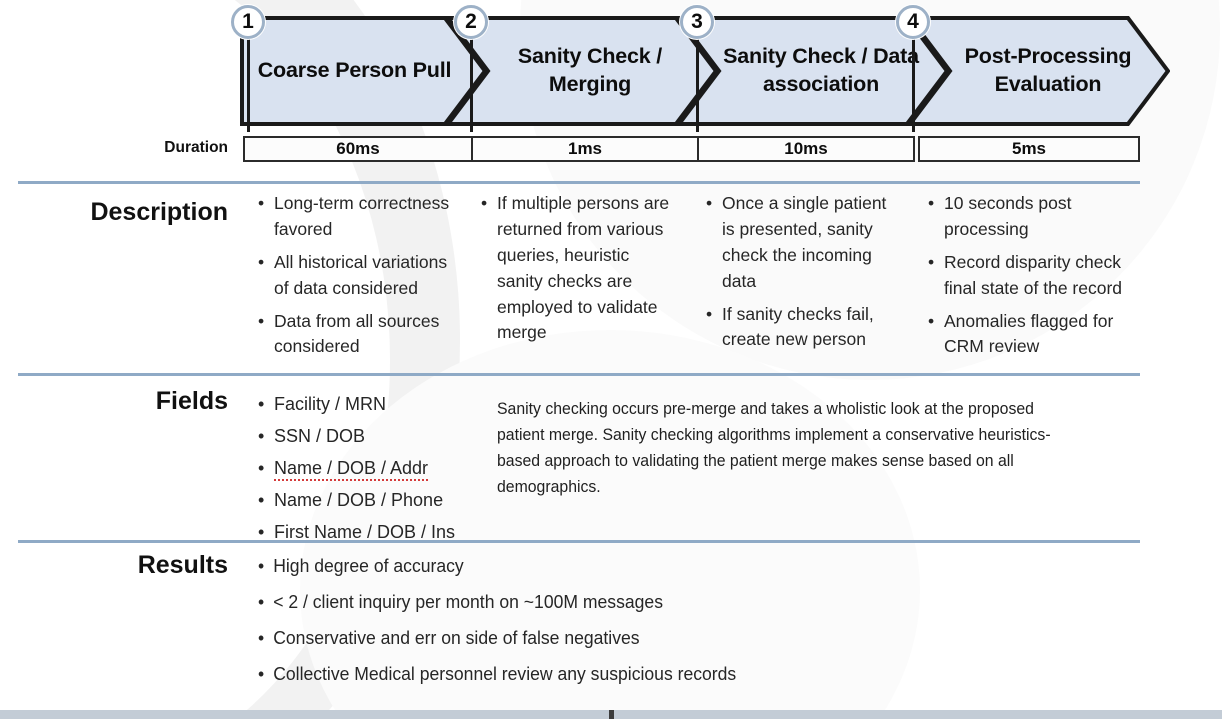  Describe the element at coordinates (611, 714) in the screenshot. I see `bottom-center-mark` at that location.